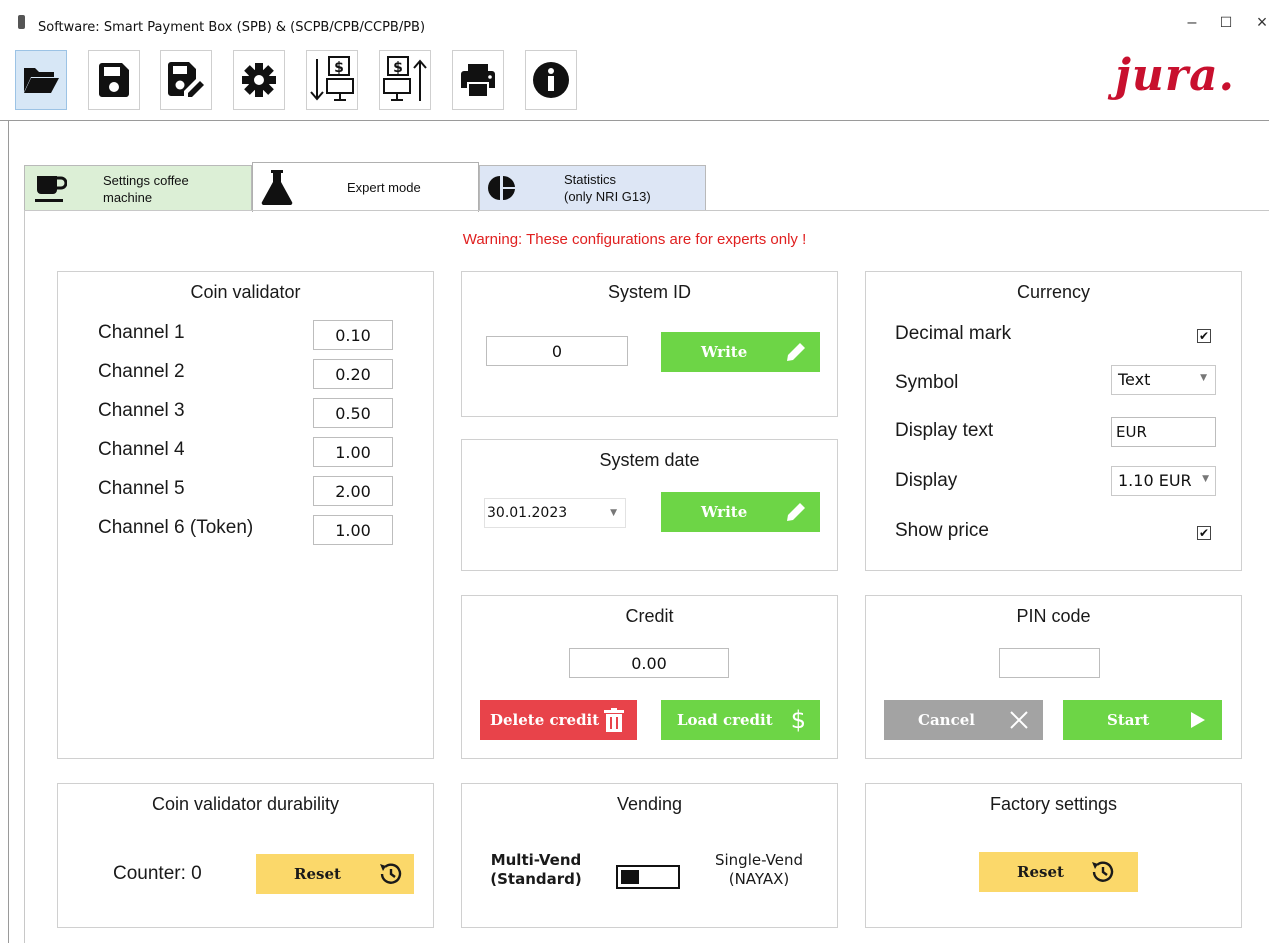 Image resolution: width=1269 pixels, height=943 pixels. What do you see at coordinates (1053, 292) in the screenshot?
I see `currency-title: Currency` at bounding box center [1053, 292].